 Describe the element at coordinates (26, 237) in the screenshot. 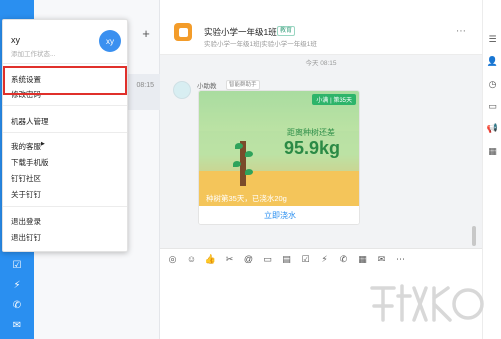

I see `menu-item-quit: 退出钉钉` at that location.